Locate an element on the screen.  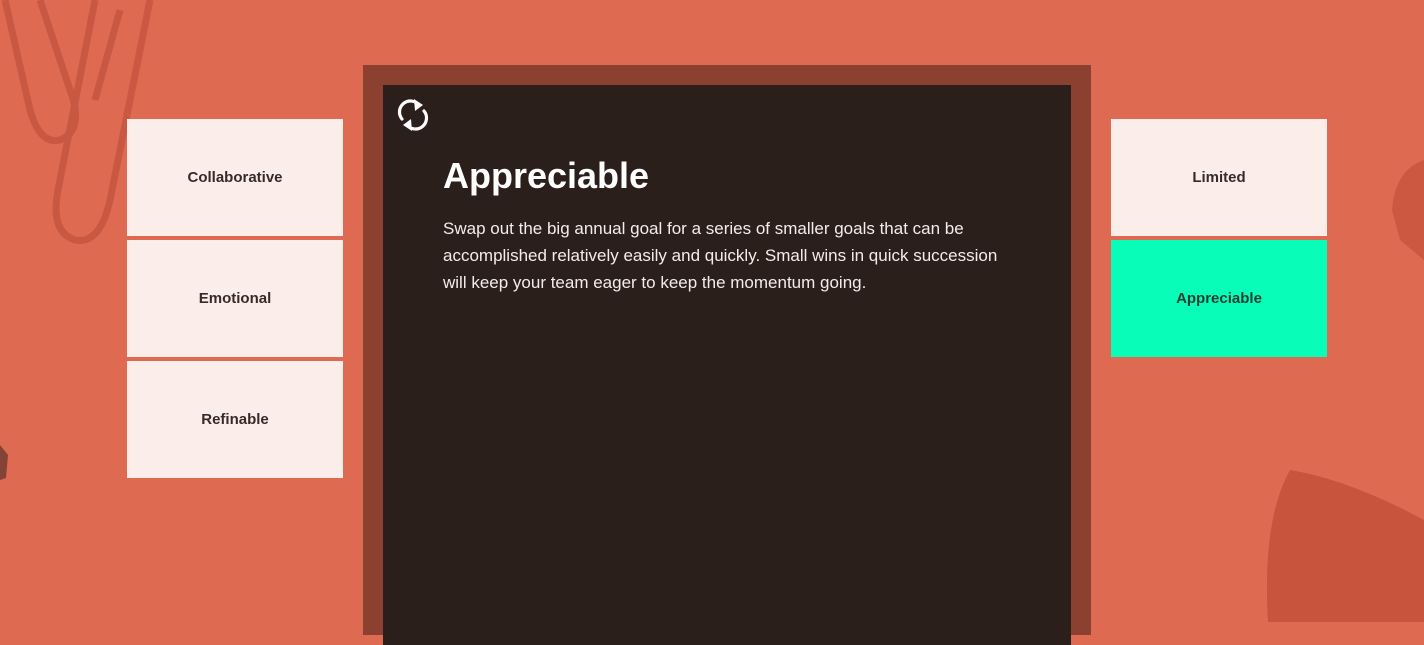
card-label: Refinable is located at coordinates (235, 419).